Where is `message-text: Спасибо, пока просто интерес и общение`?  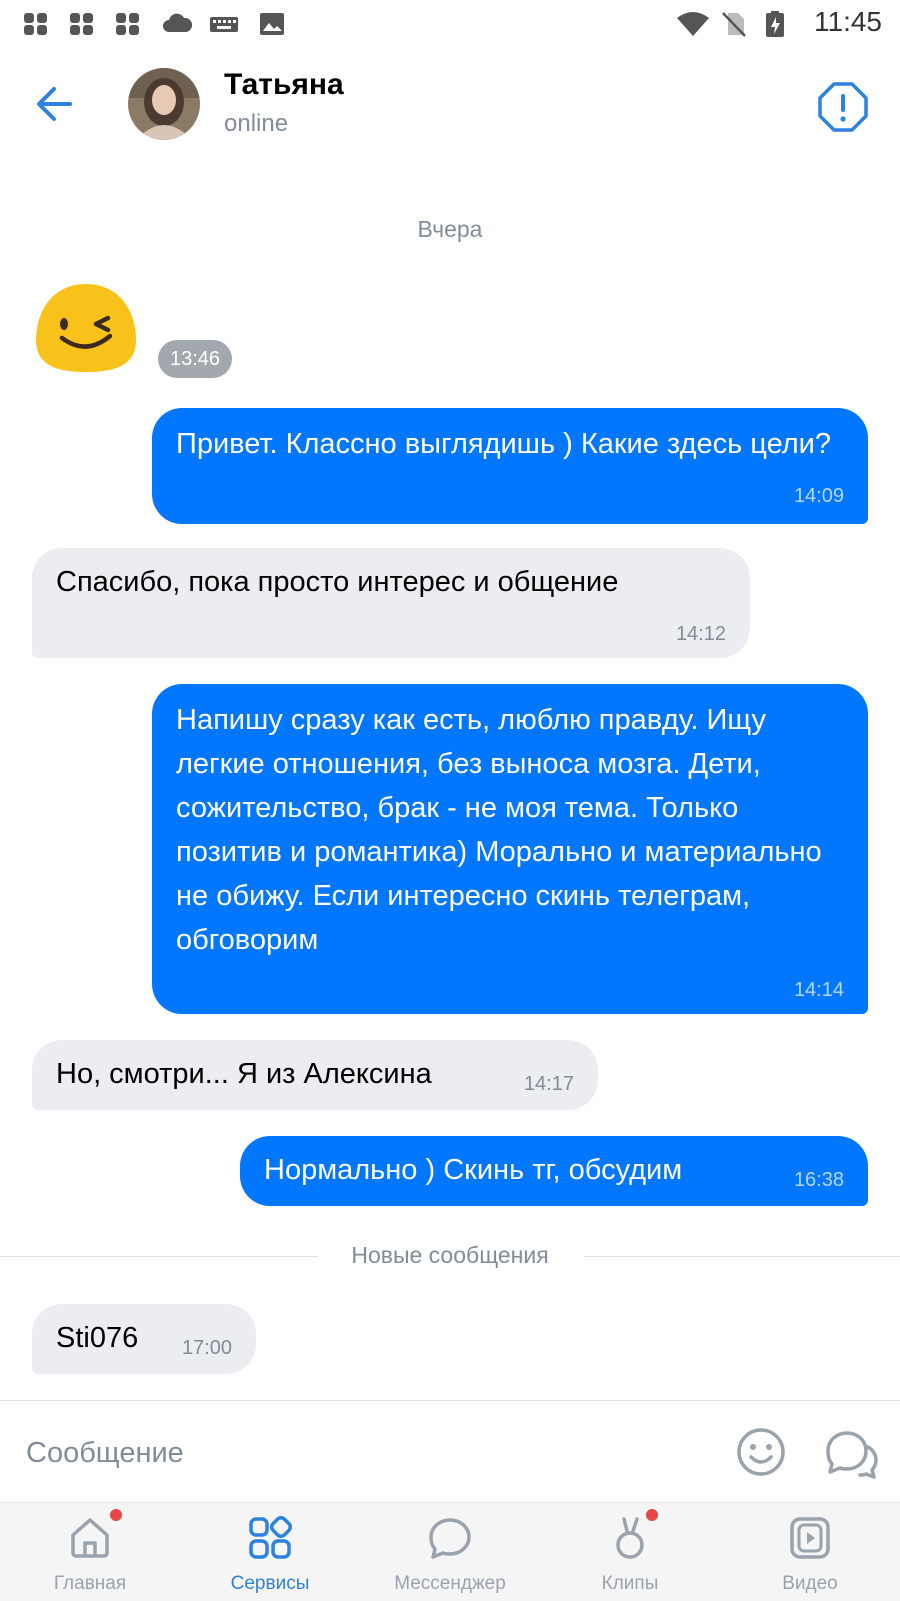 message-text: Спасибо, пока просто интерес и общение is located at coordinates (337, 582).